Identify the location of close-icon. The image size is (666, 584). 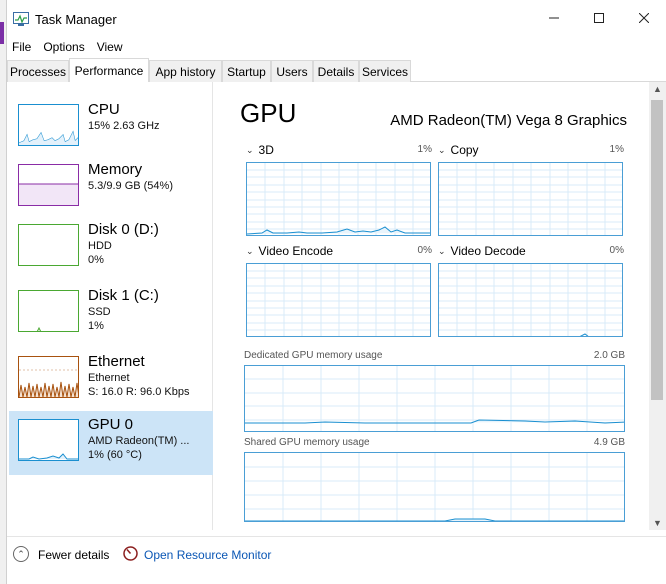
(644, 18).